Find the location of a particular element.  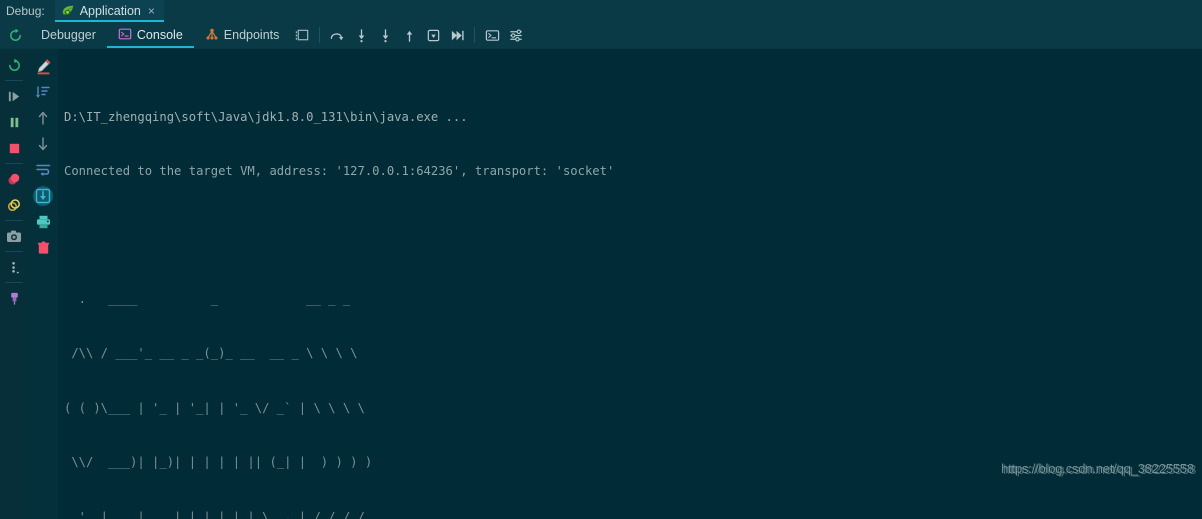

close-icon: × is located at coordinates (151, 11).